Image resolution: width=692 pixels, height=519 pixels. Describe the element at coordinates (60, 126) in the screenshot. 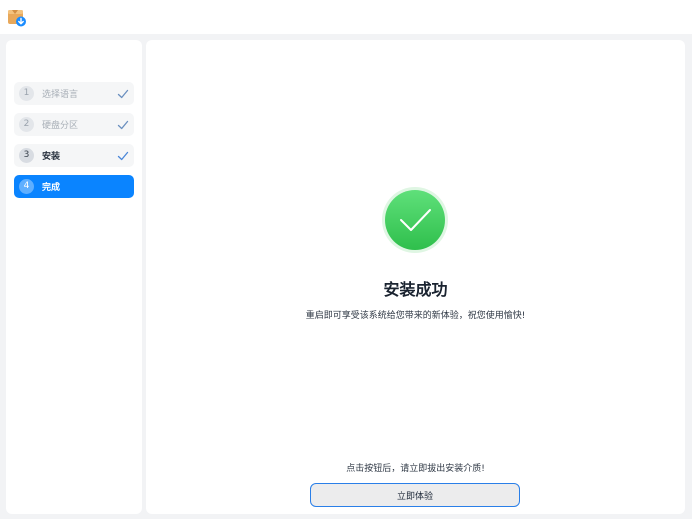

I see `step-label: 硬盘分区` at that location.